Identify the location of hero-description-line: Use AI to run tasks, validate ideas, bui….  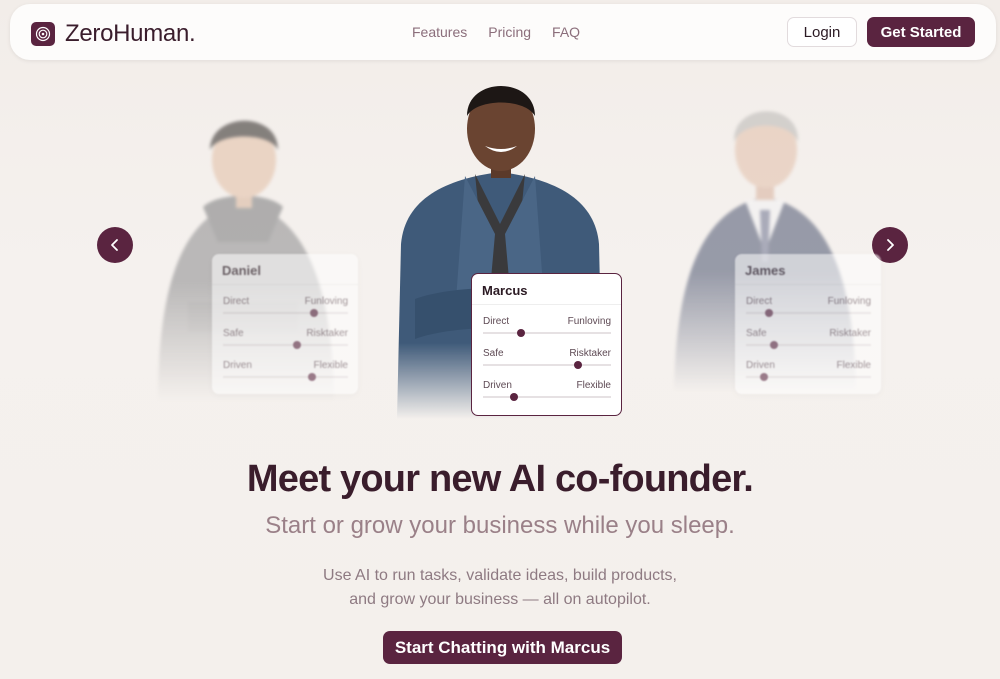
(500, 575).